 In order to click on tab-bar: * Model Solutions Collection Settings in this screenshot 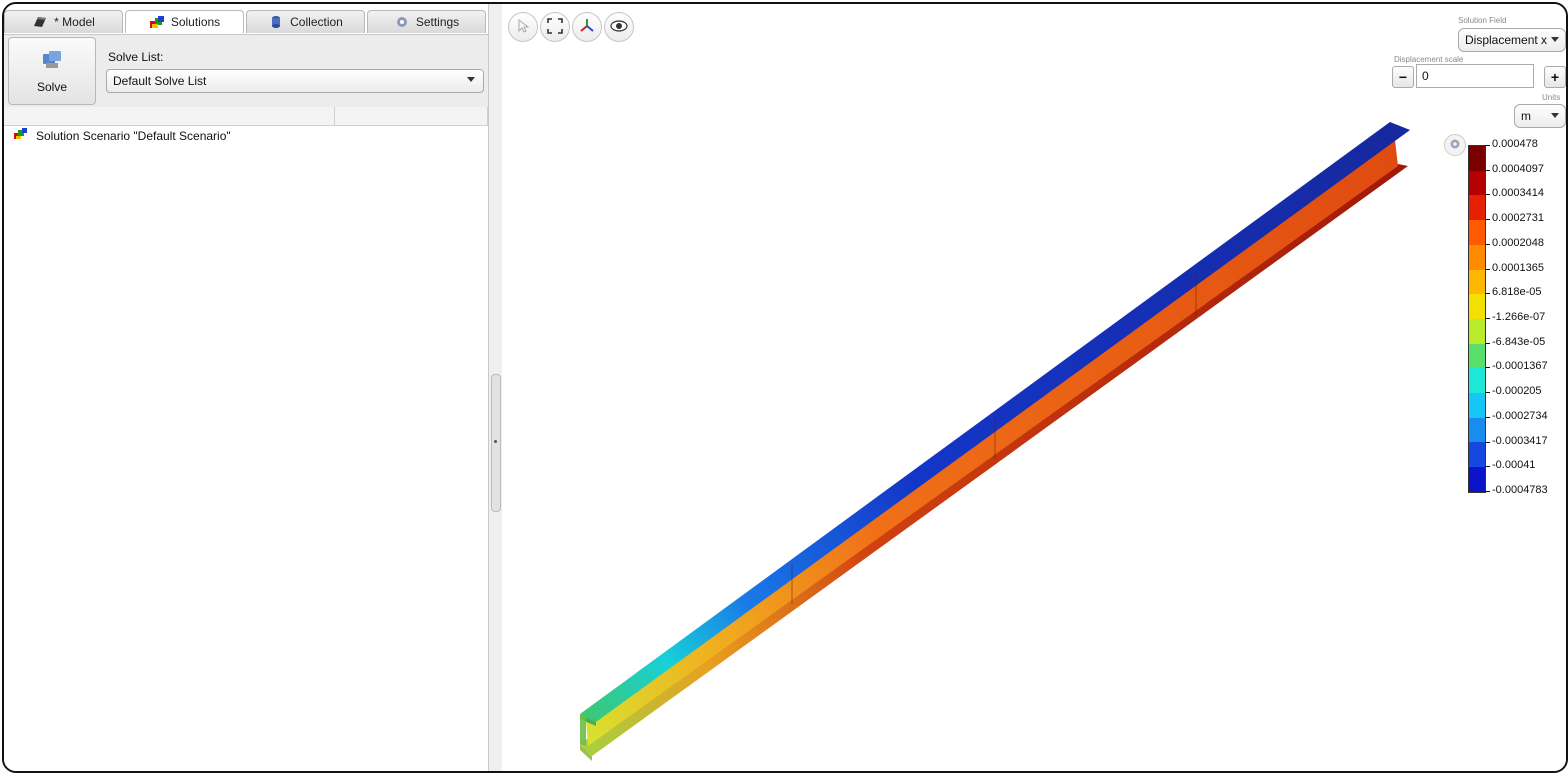, I will do `click(246, 22)`.